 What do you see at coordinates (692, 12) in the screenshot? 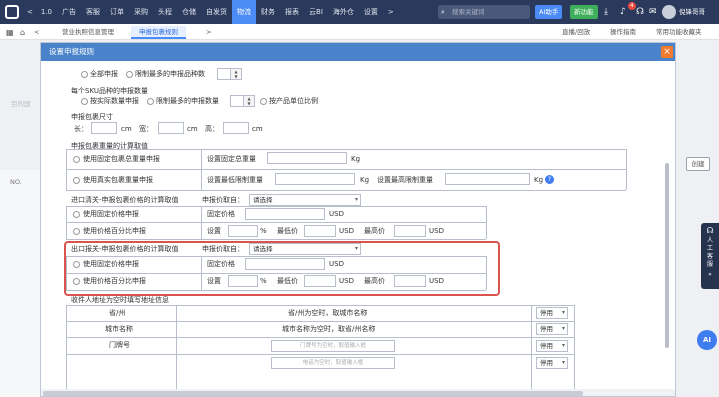
I see `username: 倪锋哥哥` at bounding box center [692, 12].